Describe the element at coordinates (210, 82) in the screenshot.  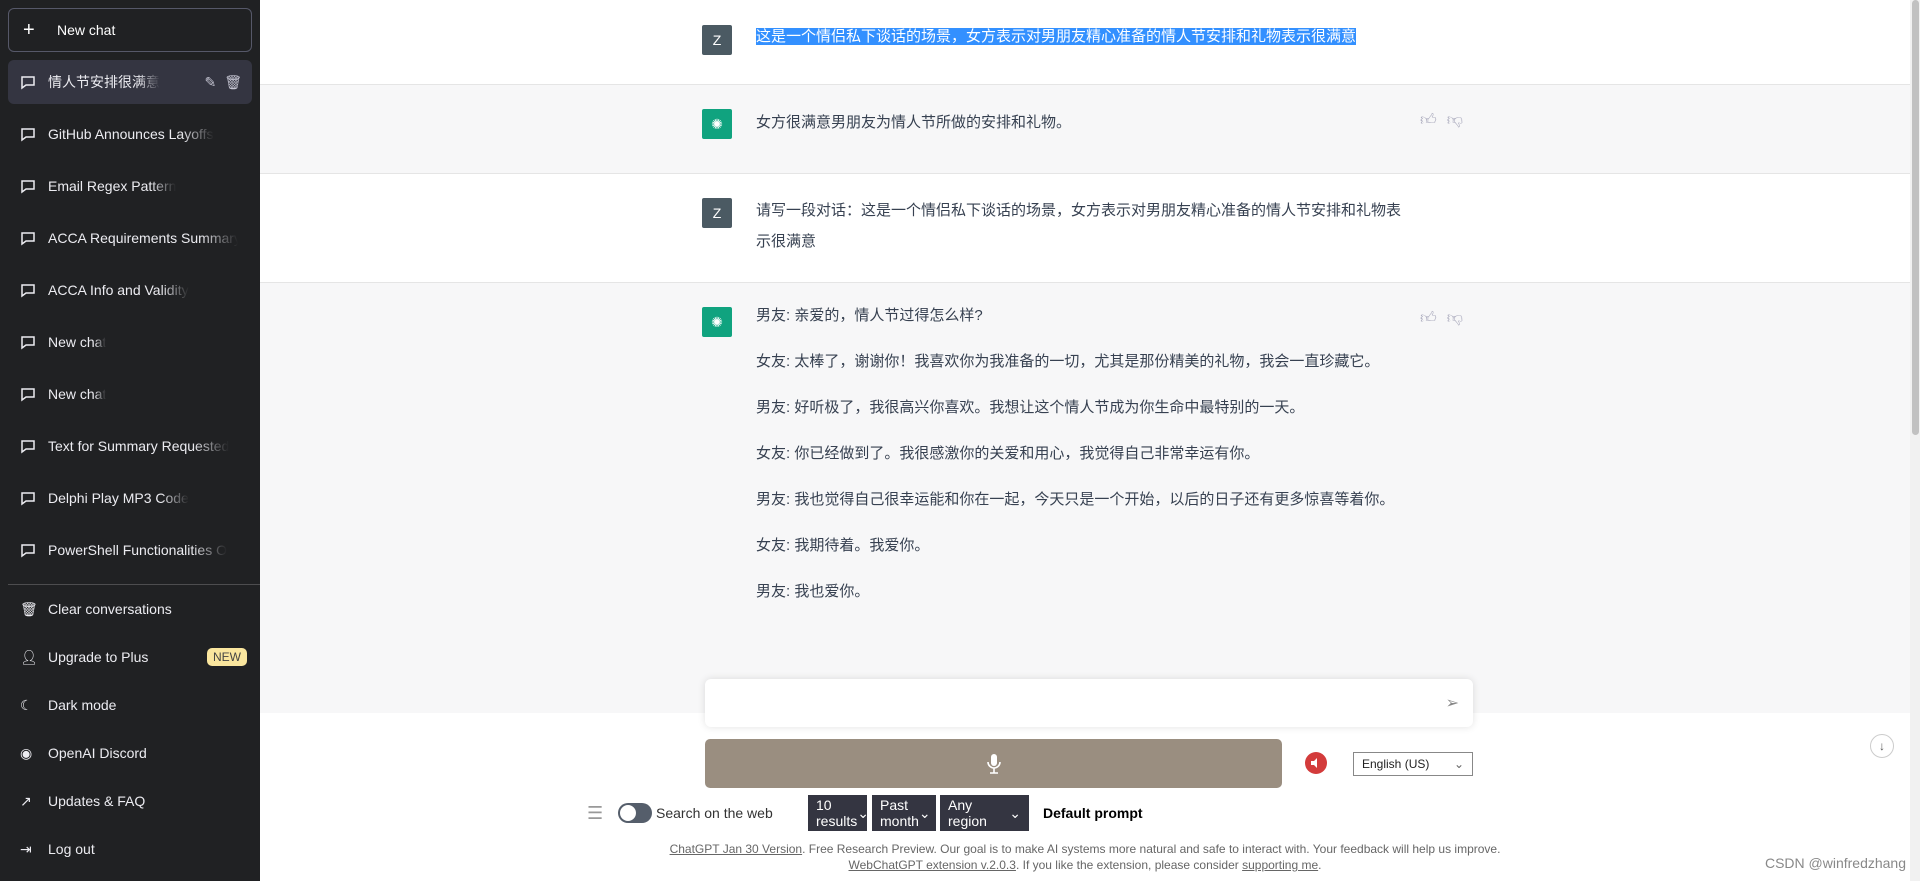
I see `edit-icon: ✎` at that location.